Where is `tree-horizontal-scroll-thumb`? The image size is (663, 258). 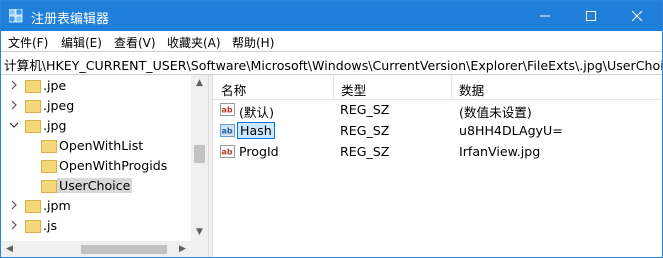
tree-horizontal-scroll-thumb is located at coordinates (124, 249).